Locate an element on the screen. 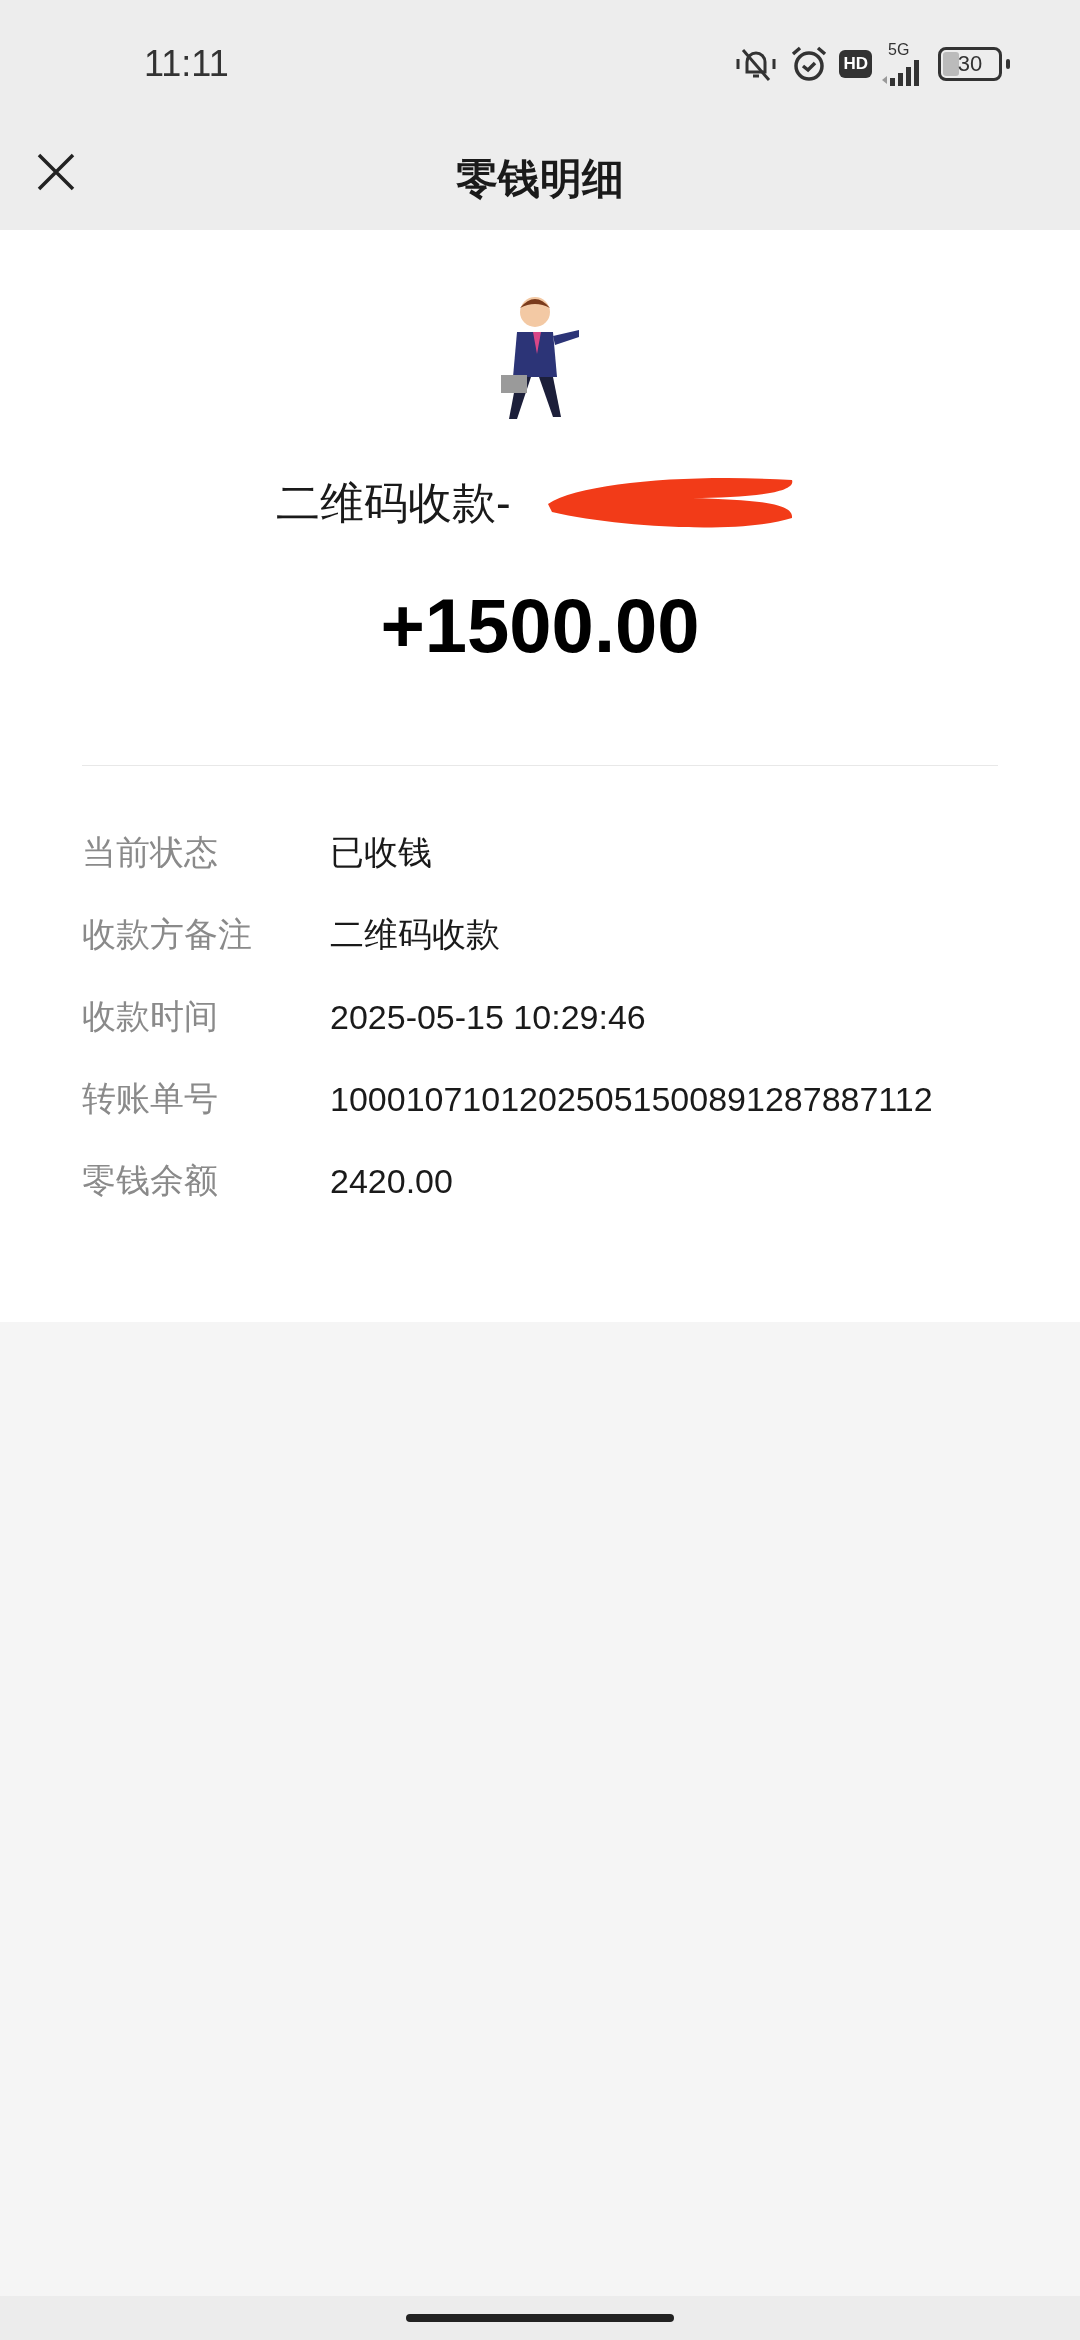  network-label: 5G is located at coordinates (899, 50).